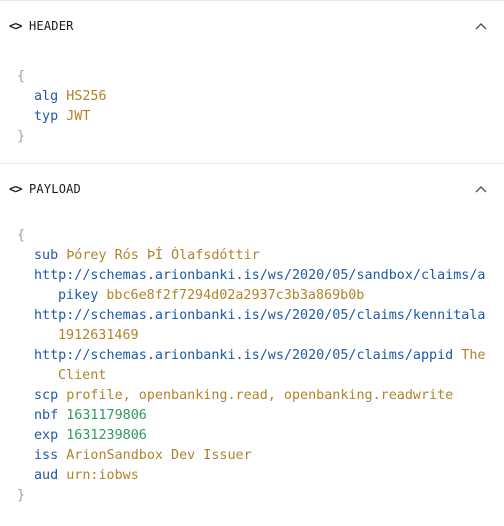  What do you see at coordinates (55, 189) in the screenshot?
I see `payload-panel-title: PAYLOAD` at bounding box center [55, 189].